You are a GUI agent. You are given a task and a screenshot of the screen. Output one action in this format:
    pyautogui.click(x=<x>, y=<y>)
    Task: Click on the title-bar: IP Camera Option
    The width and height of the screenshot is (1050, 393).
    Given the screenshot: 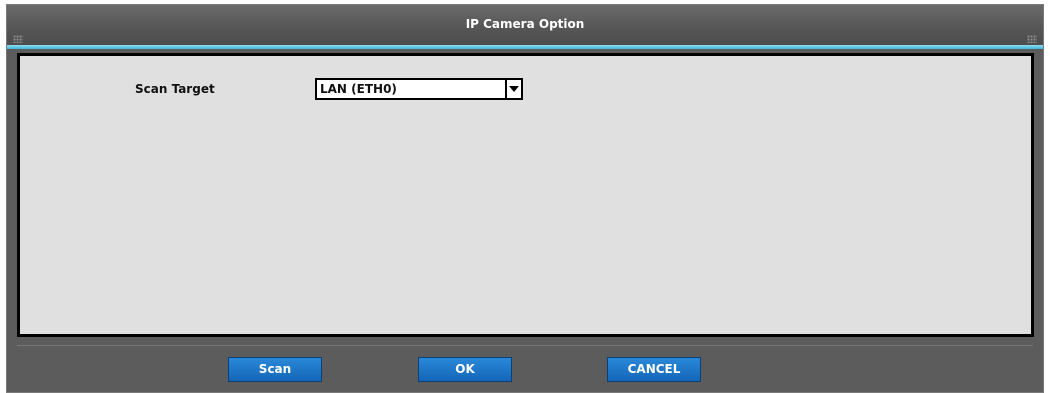 What is the action you would take?
    pyautogui.click(x=525, y=25)
    